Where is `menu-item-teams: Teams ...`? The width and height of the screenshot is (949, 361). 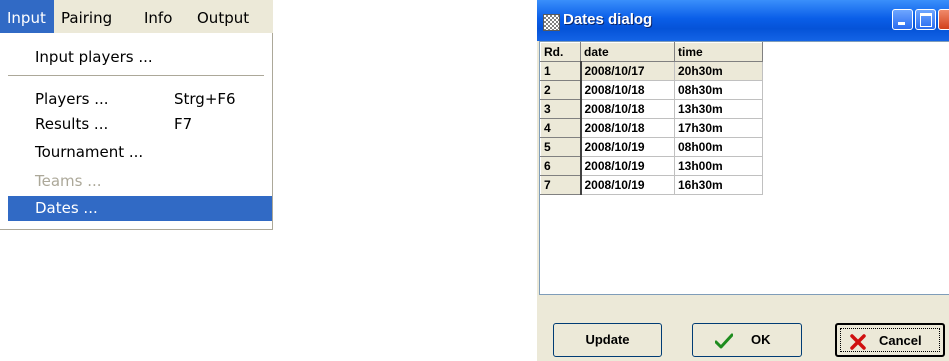
menu-item-teams: Teams ... is located at coordinates (136, 181).